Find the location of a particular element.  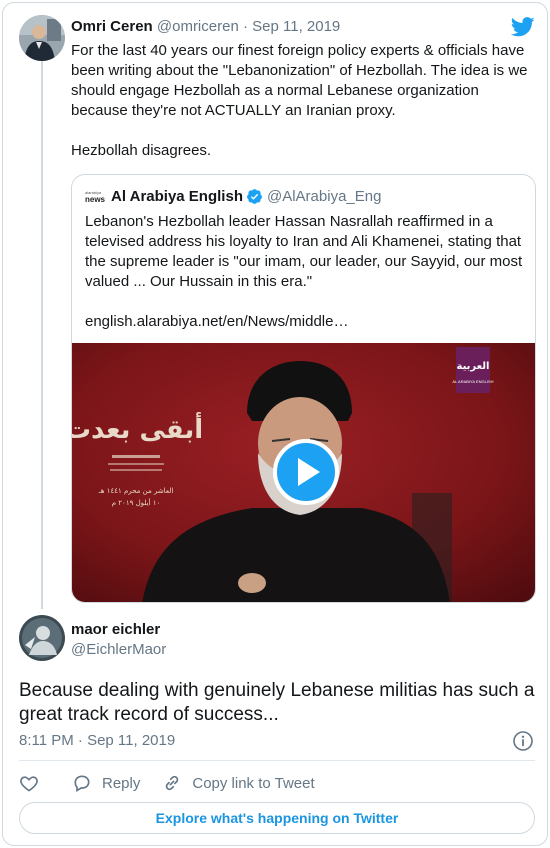

reply-label: Reply is located at coordinates (121, 783).